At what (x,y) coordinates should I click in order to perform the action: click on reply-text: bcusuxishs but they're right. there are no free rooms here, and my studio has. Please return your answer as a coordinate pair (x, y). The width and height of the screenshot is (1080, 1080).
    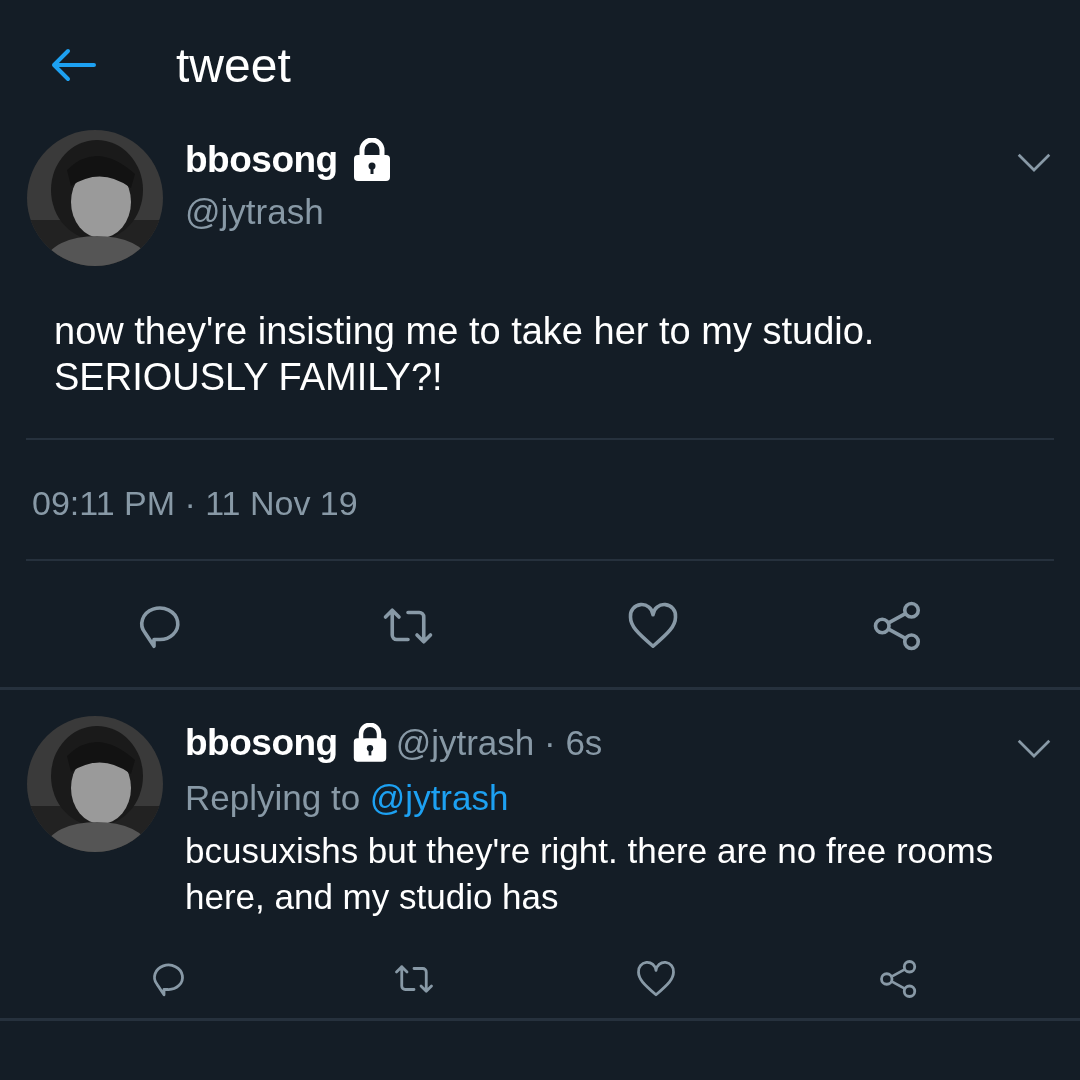
    Looking at the image, I should click on (590, 874).